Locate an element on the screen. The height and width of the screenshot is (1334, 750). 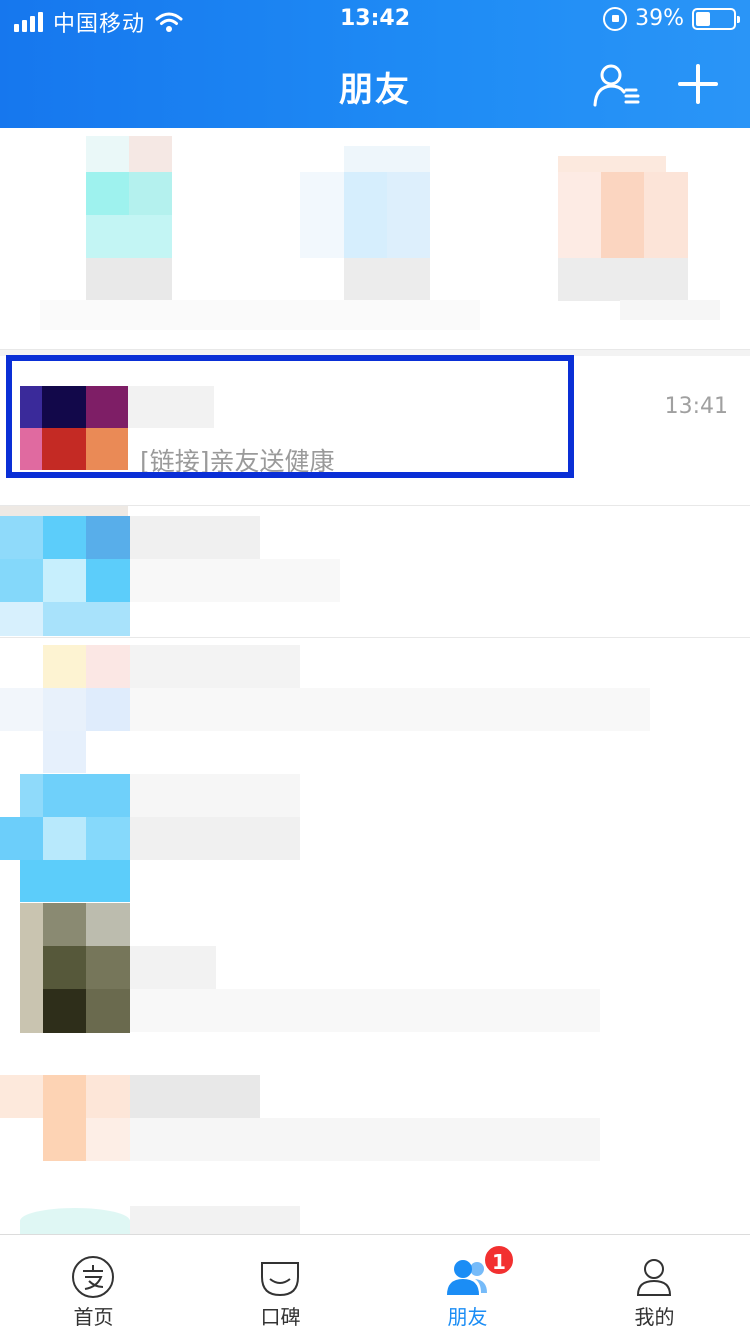
chat-preview: [链接]亲友送健康 is located at coordinates (237, 461).